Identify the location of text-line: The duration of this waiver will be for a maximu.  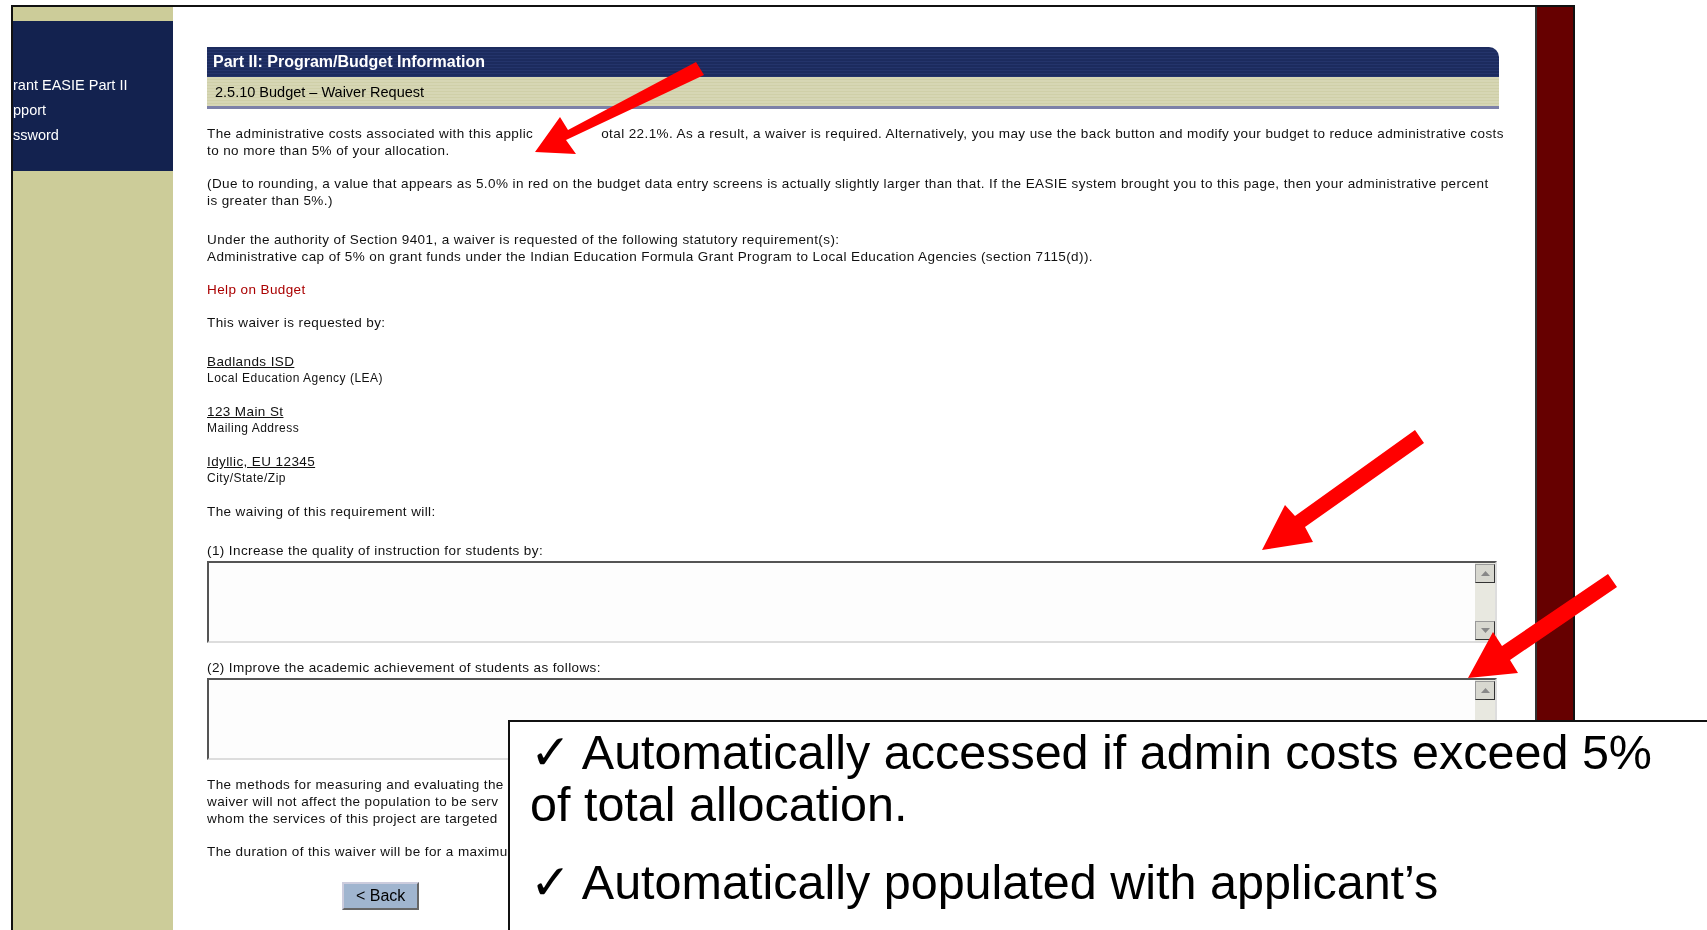
(357, 851).